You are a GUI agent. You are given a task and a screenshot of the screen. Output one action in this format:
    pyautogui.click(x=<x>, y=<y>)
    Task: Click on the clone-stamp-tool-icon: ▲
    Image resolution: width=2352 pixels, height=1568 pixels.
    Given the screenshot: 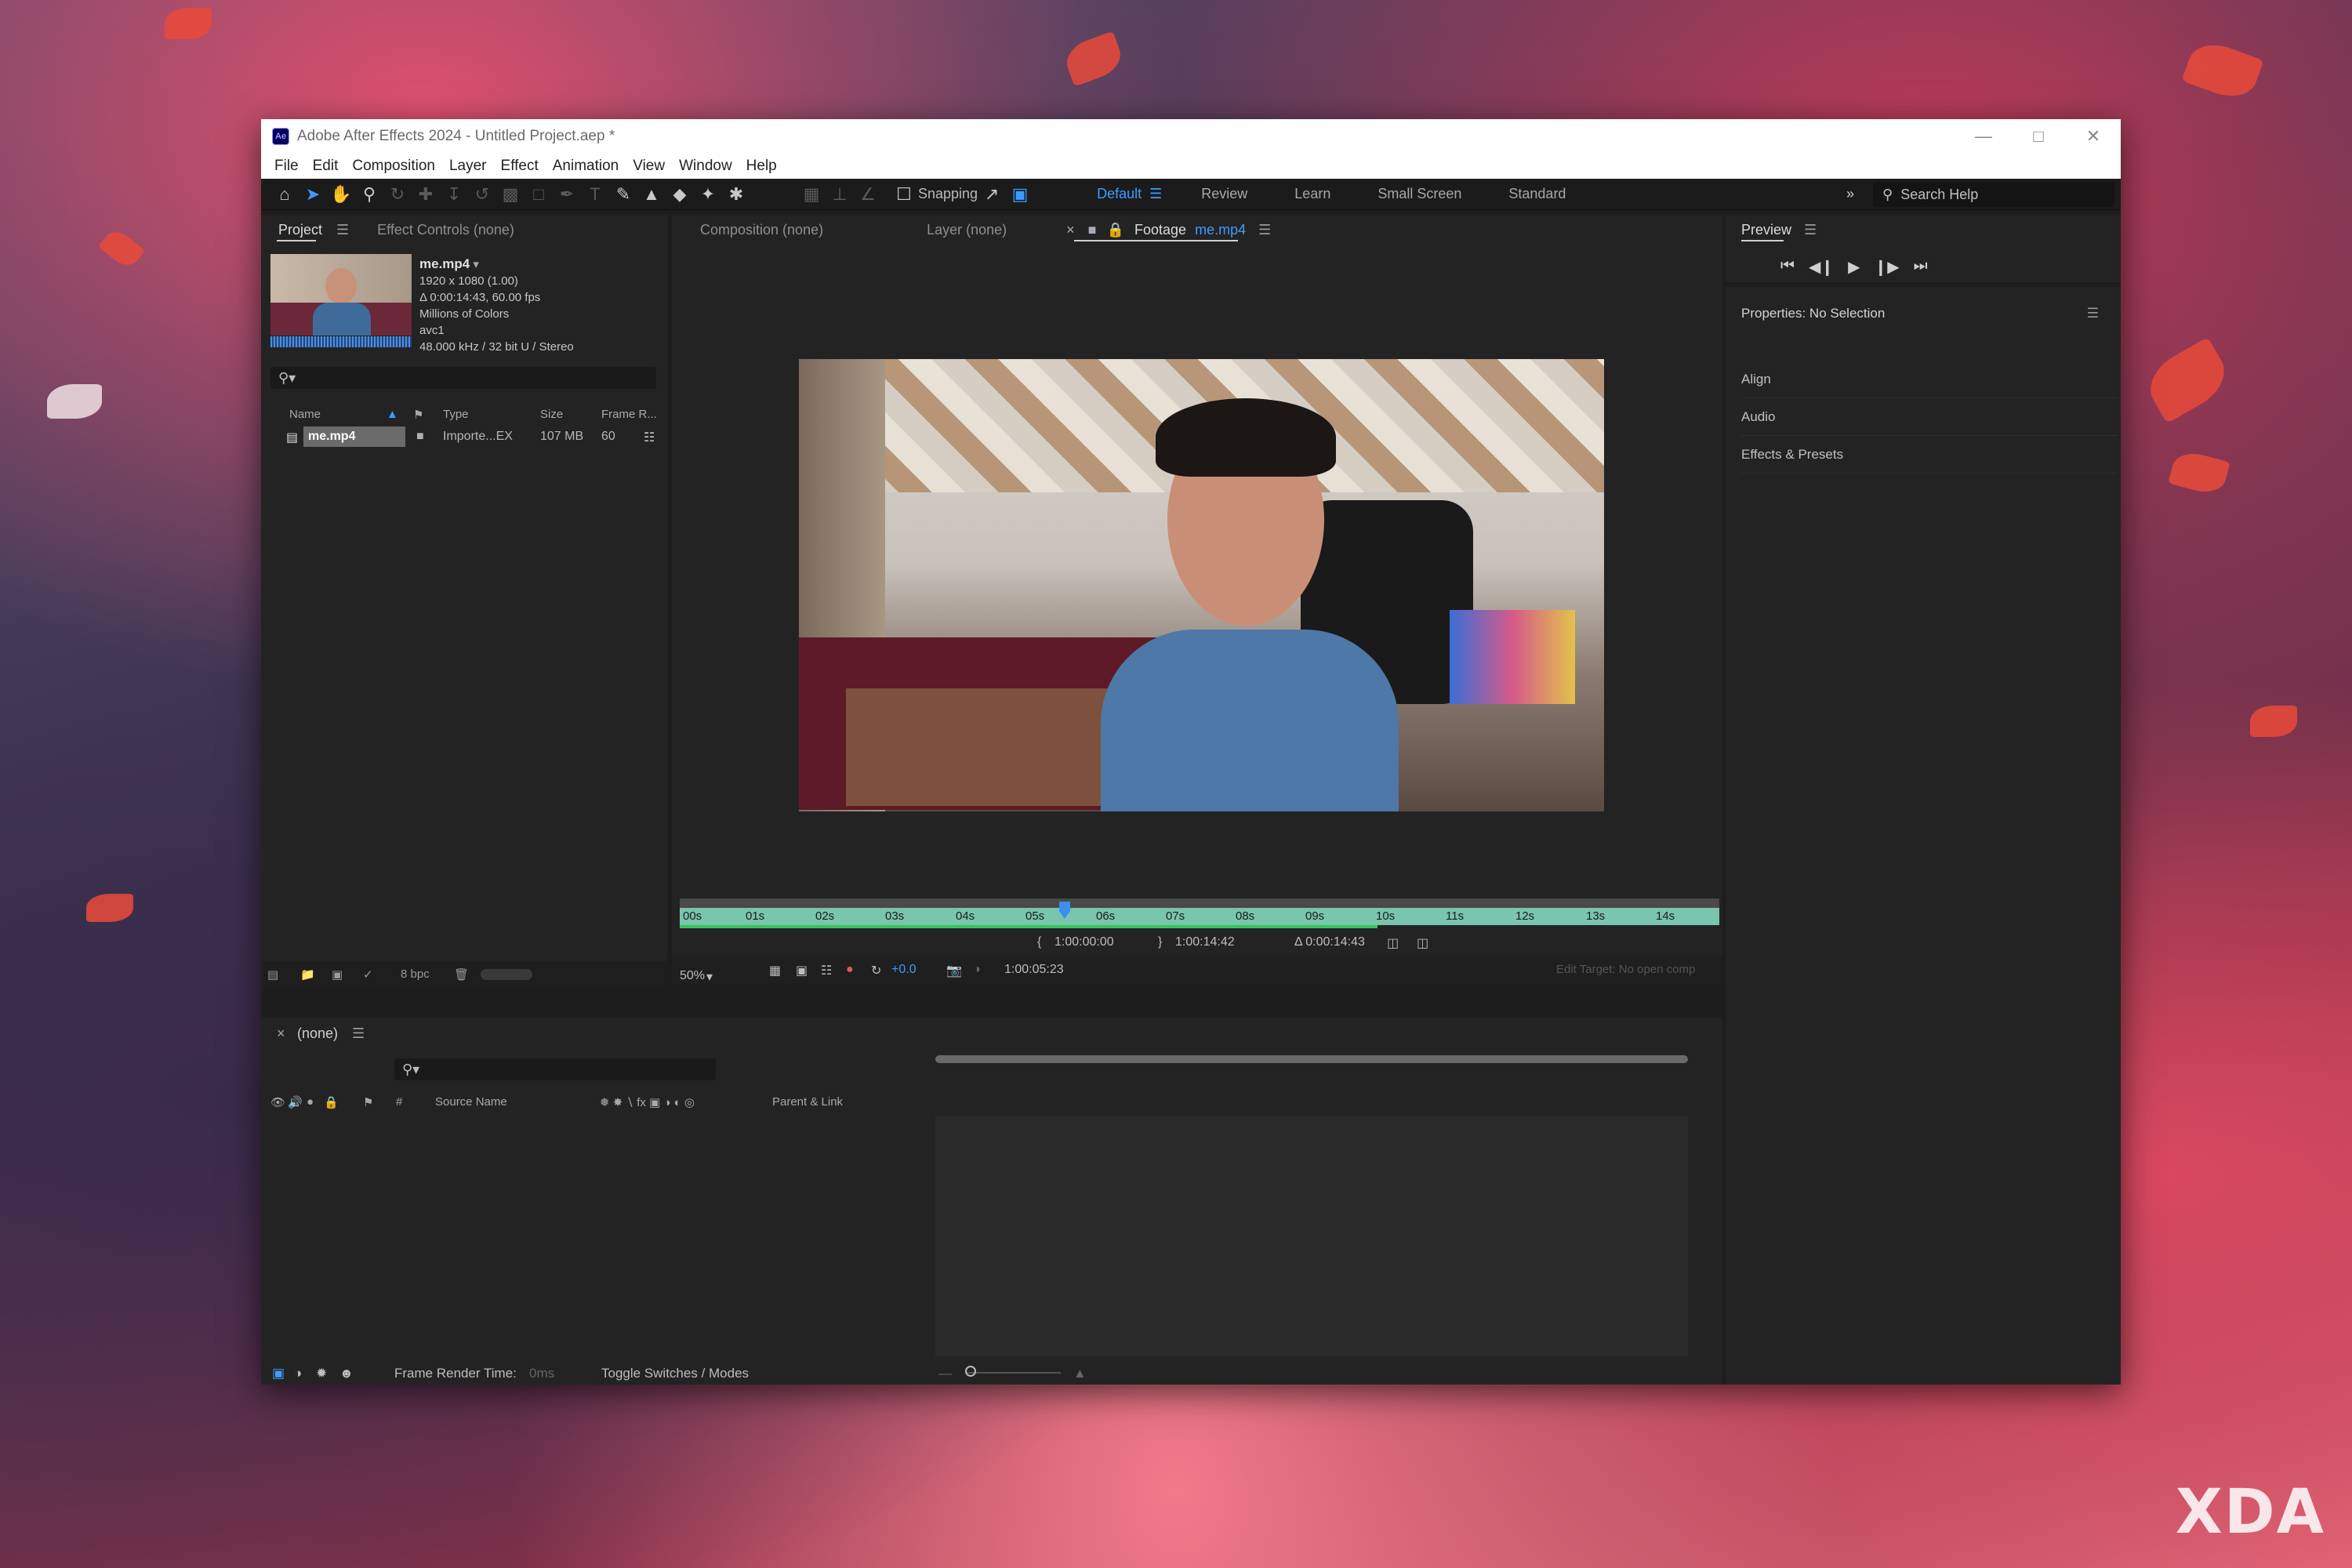 What is the action you would take?
    pyautogui.click(x=651, y=195)
    